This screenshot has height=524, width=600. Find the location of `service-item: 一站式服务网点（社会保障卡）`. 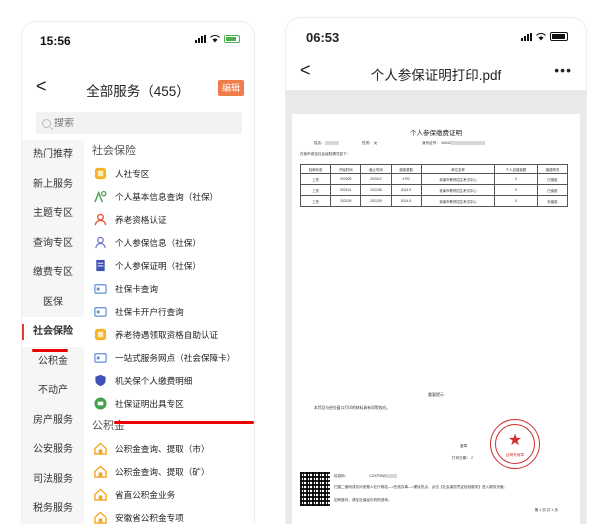

service-item: 一站式服务网点（社会保障卡） is located at coordinates (169, 357).